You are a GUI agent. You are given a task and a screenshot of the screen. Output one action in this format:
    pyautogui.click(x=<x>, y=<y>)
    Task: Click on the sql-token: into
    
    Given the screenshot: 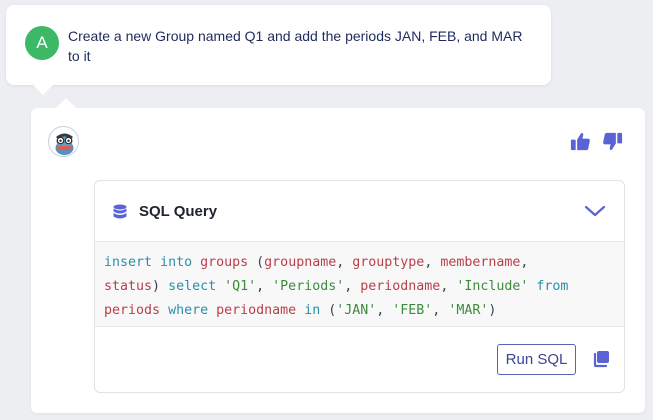 What is the action you would take?
    pyautogui.click(x=176, y=262)
    